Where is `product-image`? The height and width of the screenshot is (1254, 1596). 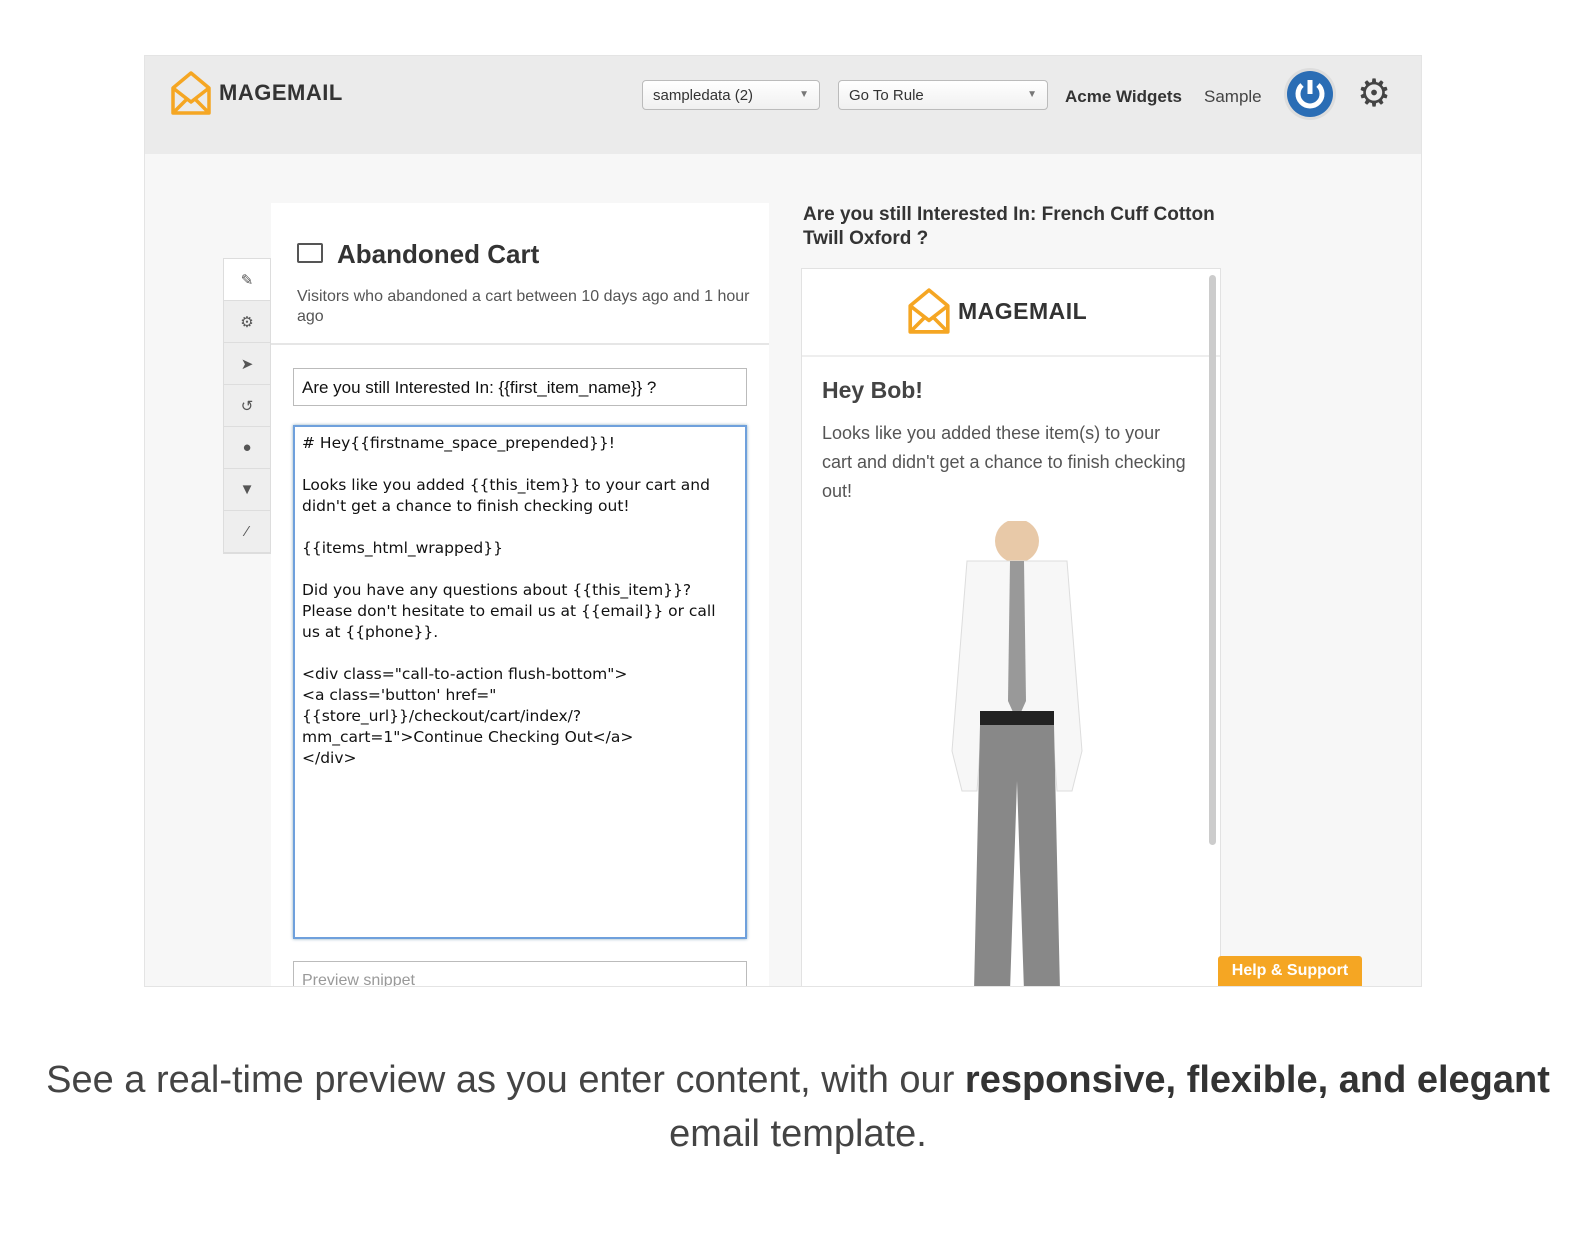
product-image is located at coordinates (1017, 753).